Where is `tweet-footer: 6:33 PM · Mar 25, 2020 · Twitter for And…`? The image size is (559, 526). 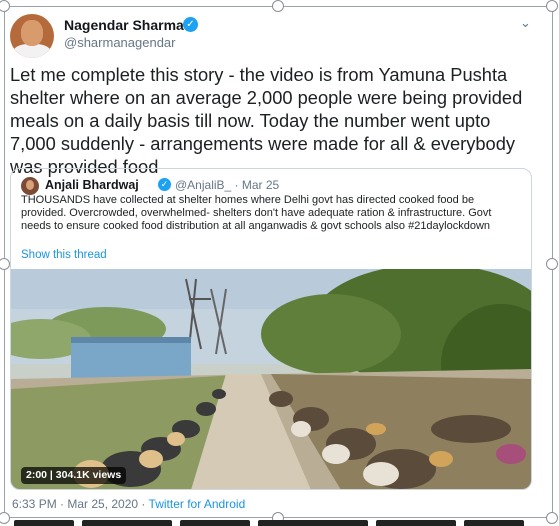
tweet-footer: 6:33 PM · Mar 25, 2020 · Twitter for And… is located at coordinates (128, 504).